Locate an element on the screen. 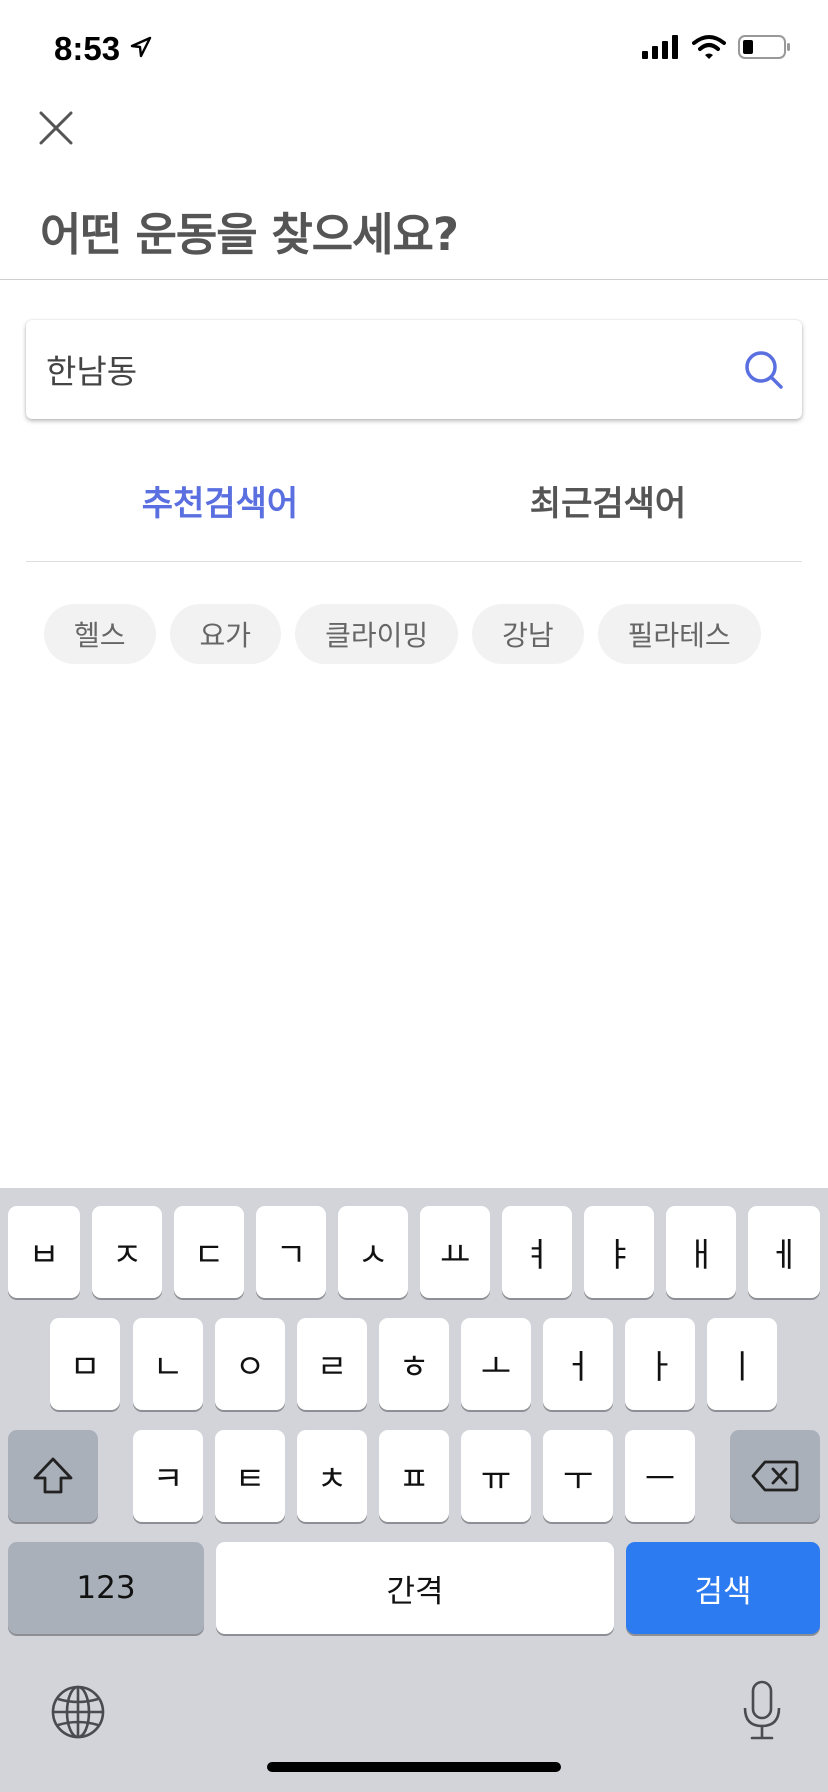 The width and height of the screenshot is (828, 1792). key: ㅋ is located at coordinates (168, 1476).